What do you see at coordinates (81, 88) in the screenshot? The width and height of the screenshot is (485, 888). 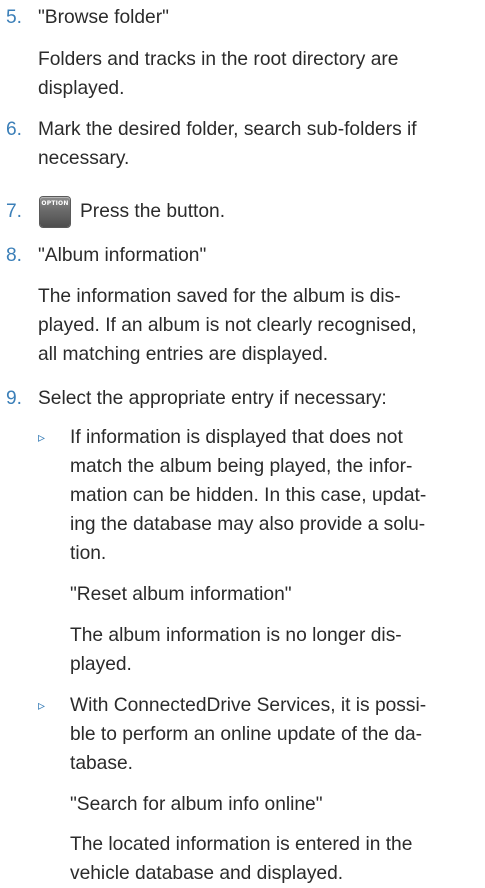 I see `description-line: displayed.` at bounding box center [81, 88].